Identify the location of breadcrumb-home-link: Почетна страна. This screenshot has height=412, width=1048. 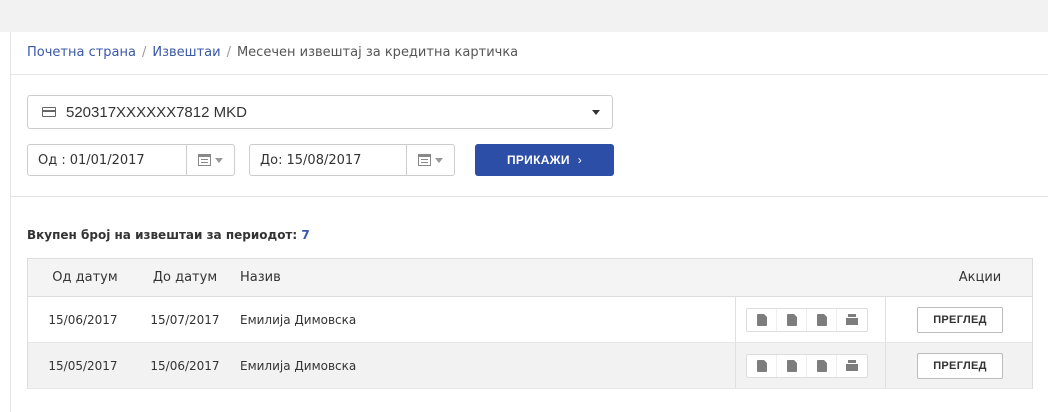
(81, 52).